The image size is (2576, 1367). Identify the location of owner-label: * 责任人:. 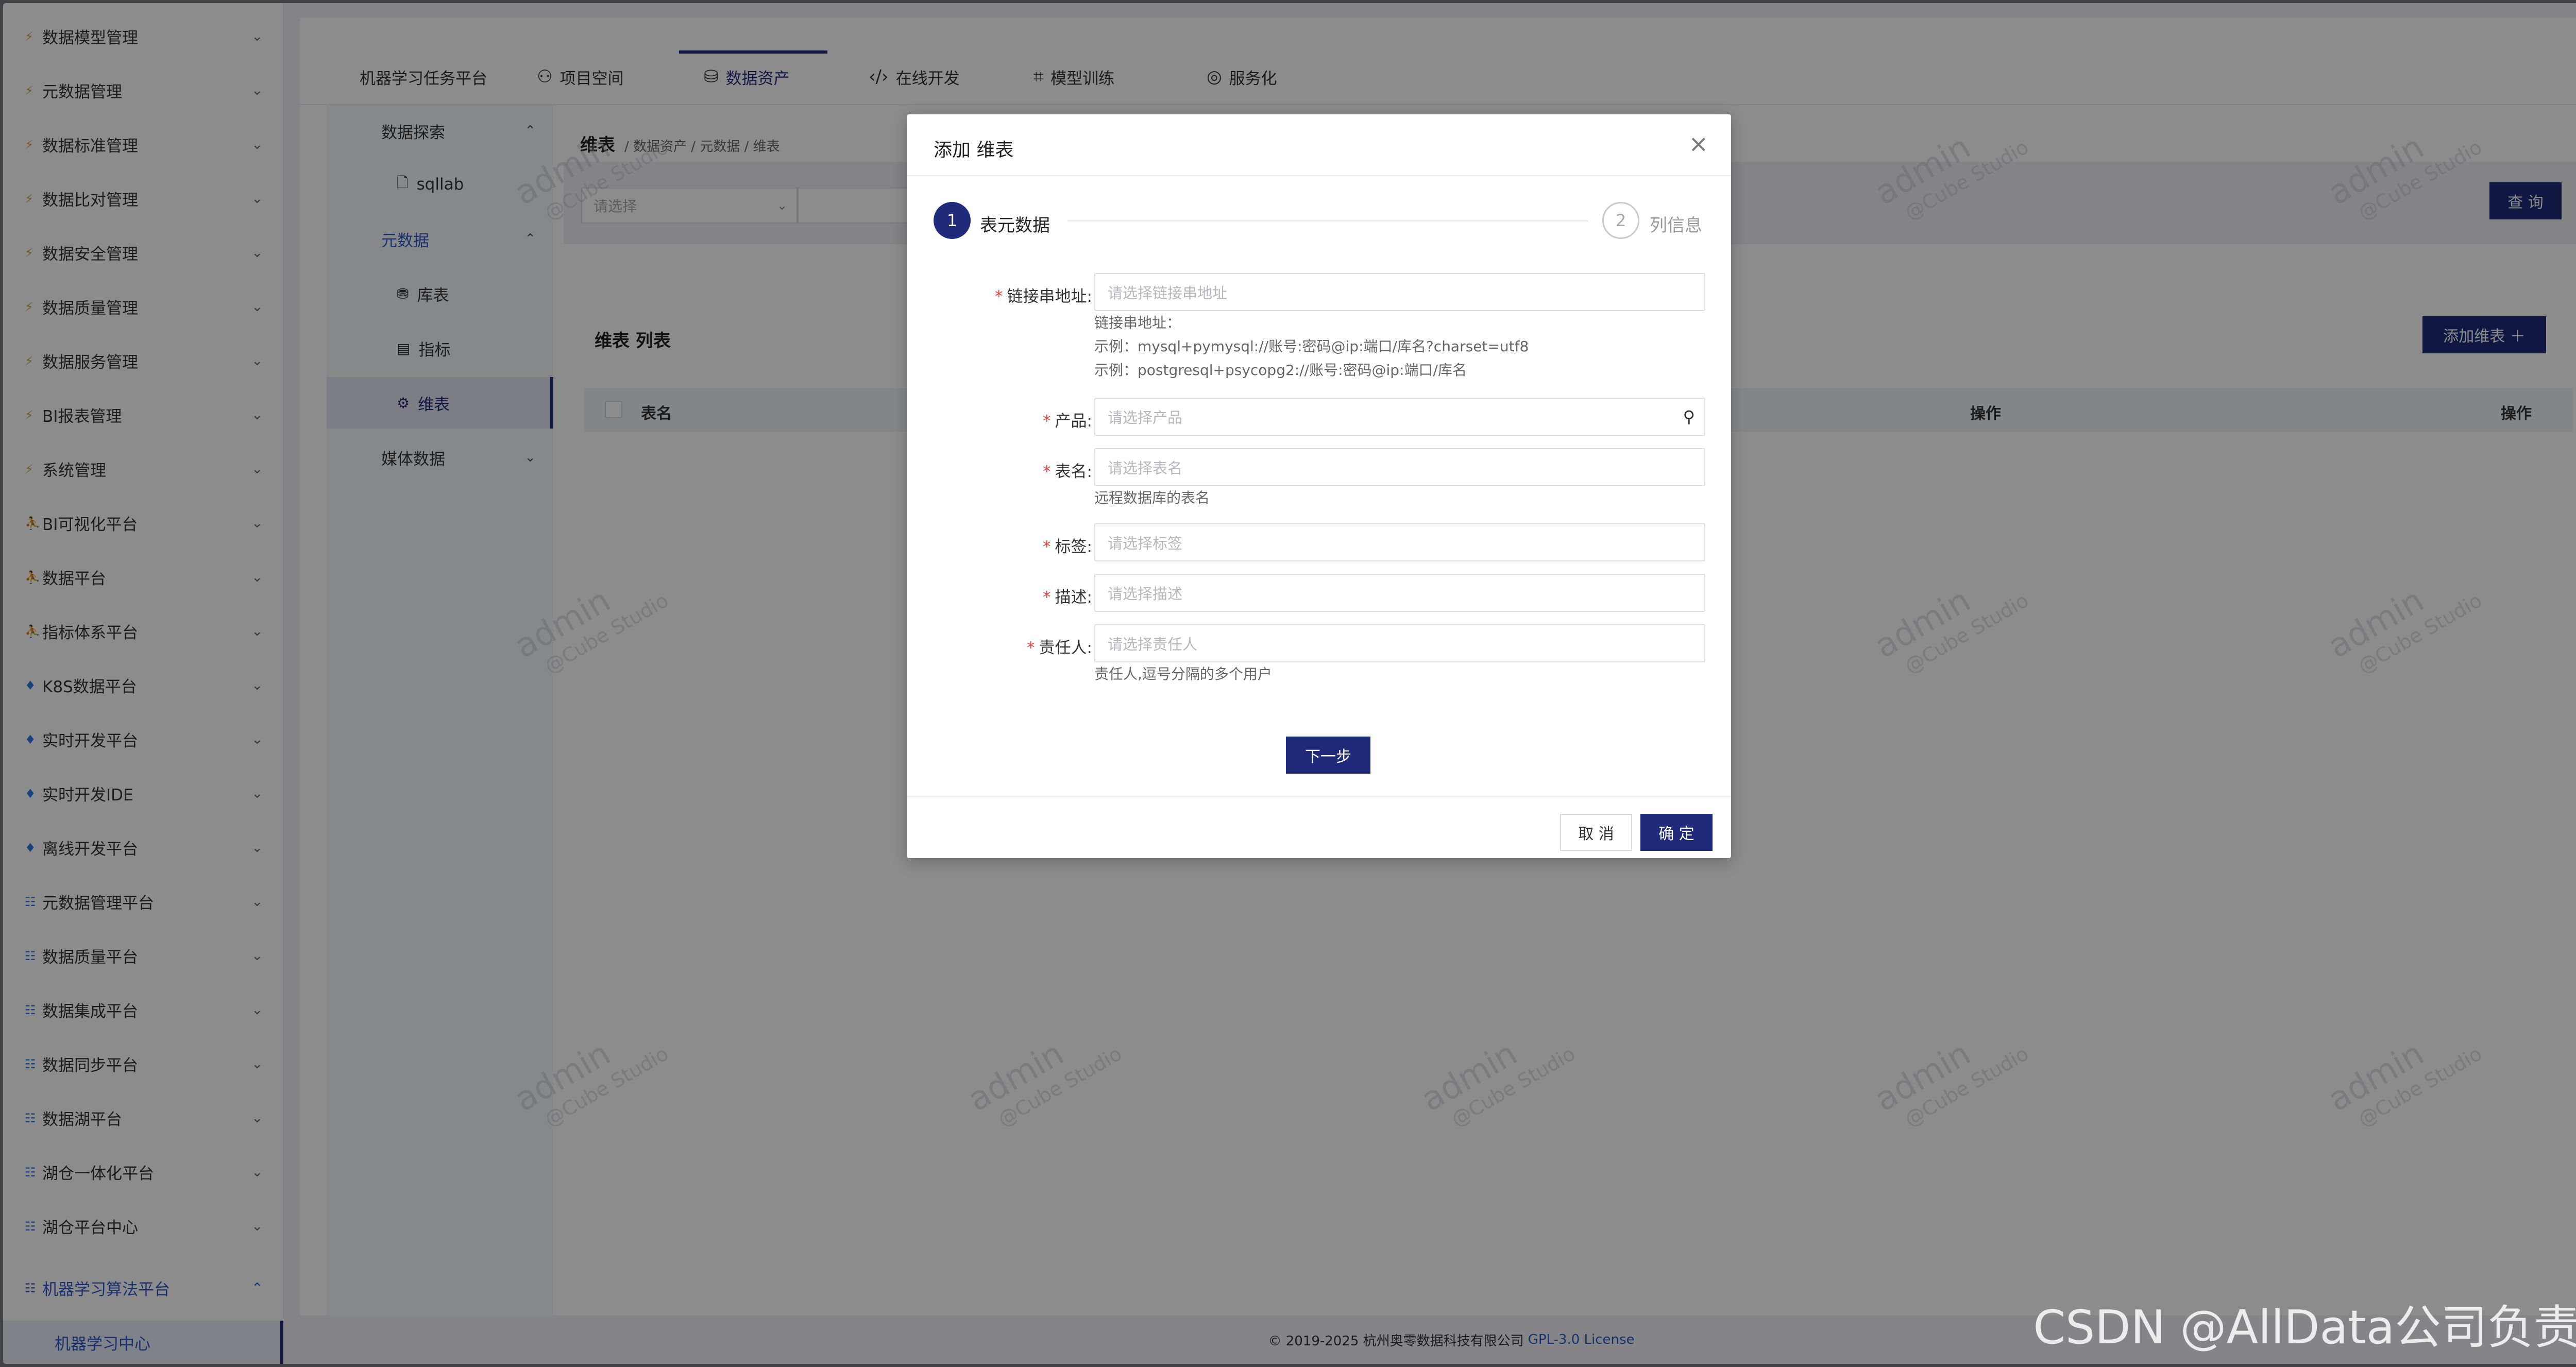
(1059, 648).